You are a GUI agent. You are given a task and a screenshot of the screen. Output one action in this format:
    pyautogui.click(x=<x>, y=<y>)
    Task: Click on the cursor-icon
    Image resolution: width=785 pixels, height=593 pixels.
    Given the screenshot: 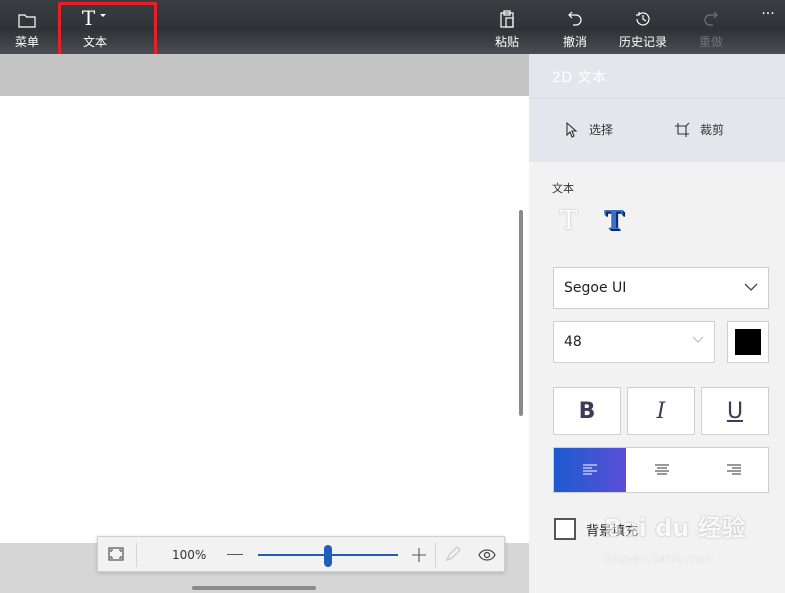 What is the action you would take?
    pyautogui.click(x=572, y=129)
    